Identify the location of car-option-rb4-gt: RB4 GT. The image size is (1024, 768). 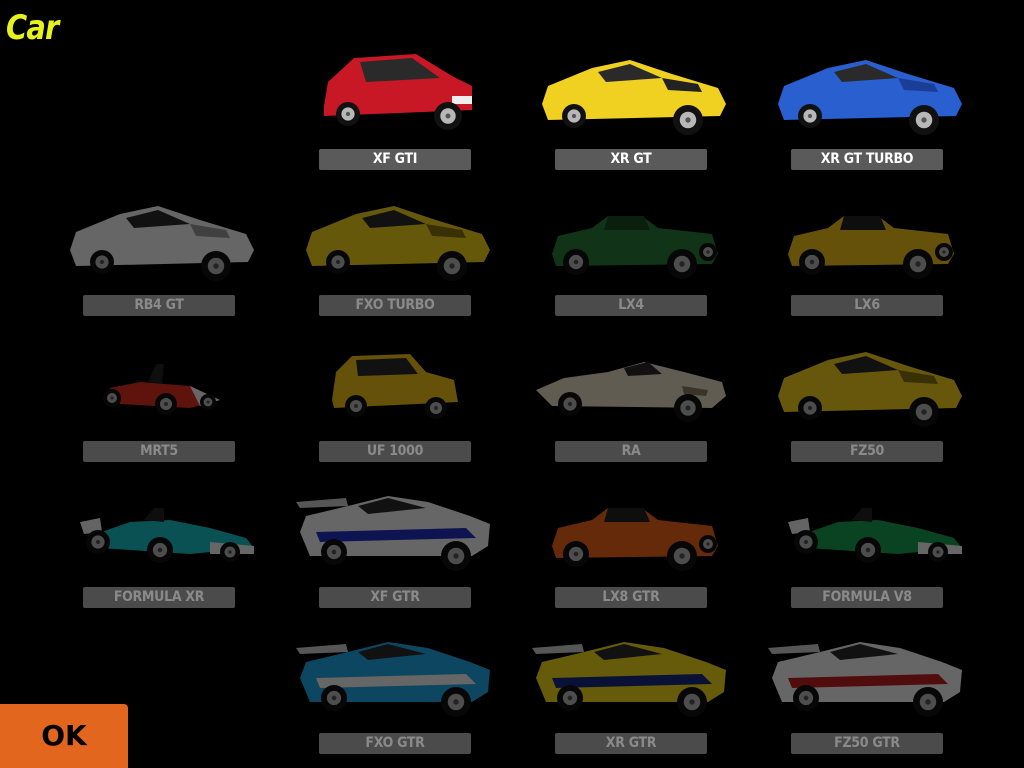
(158, 243).